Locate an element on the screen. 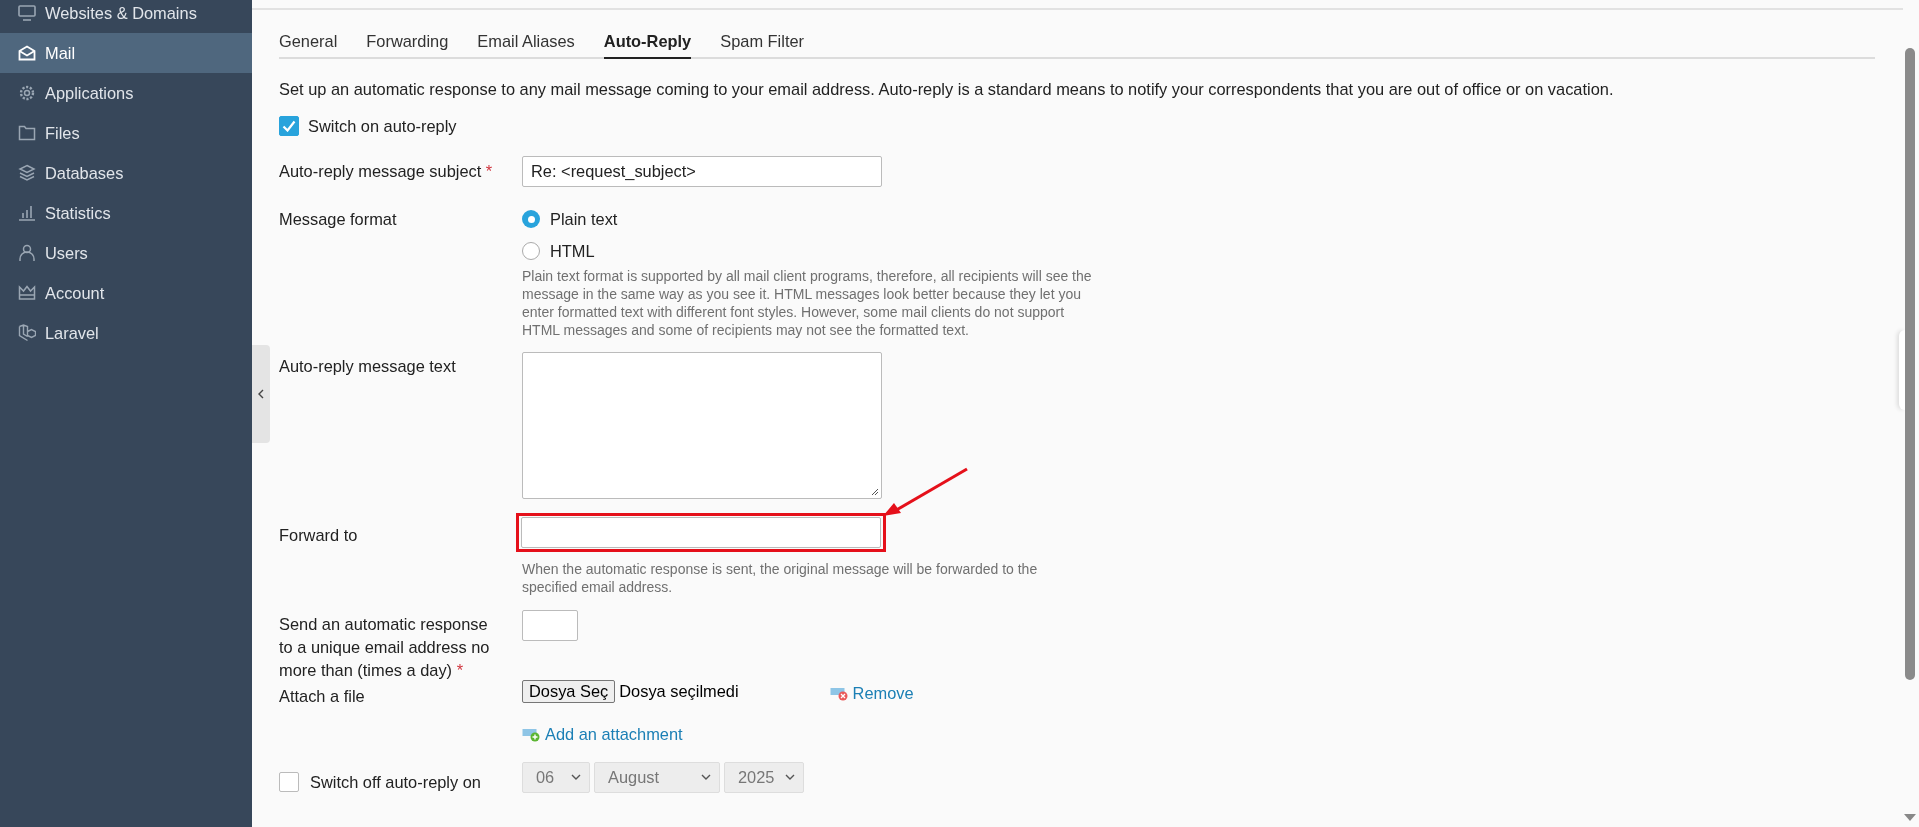  remove-link: Remove is located at coordinates (871, 693).